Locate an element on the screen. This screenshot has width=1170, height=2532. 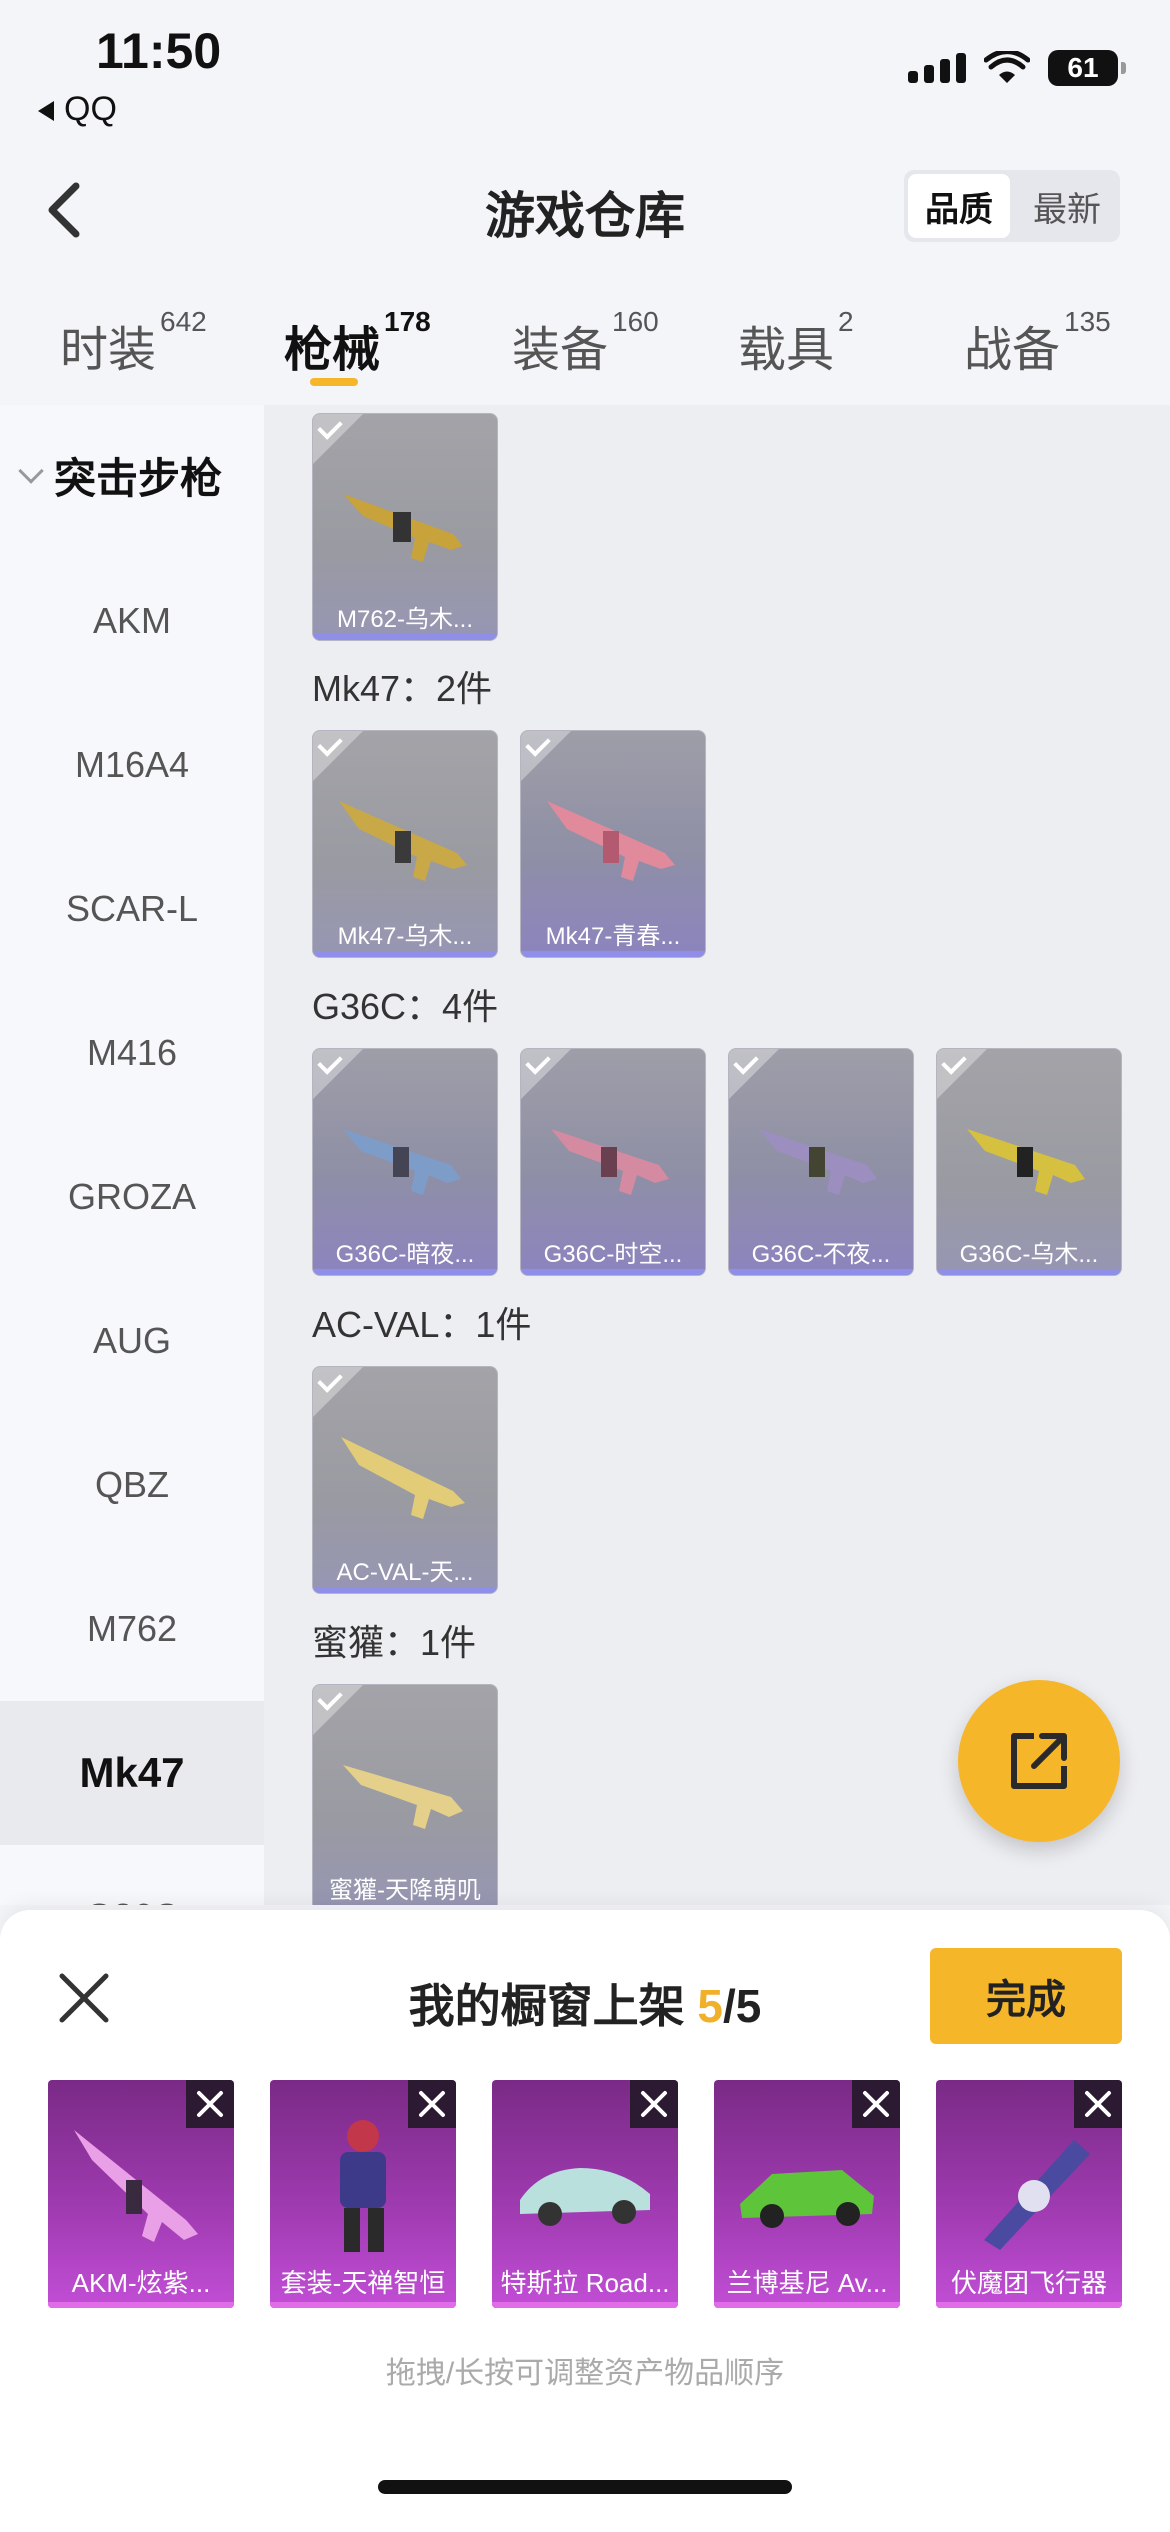
tab-guns: 枪械178 is located at coordinates (357, 343).